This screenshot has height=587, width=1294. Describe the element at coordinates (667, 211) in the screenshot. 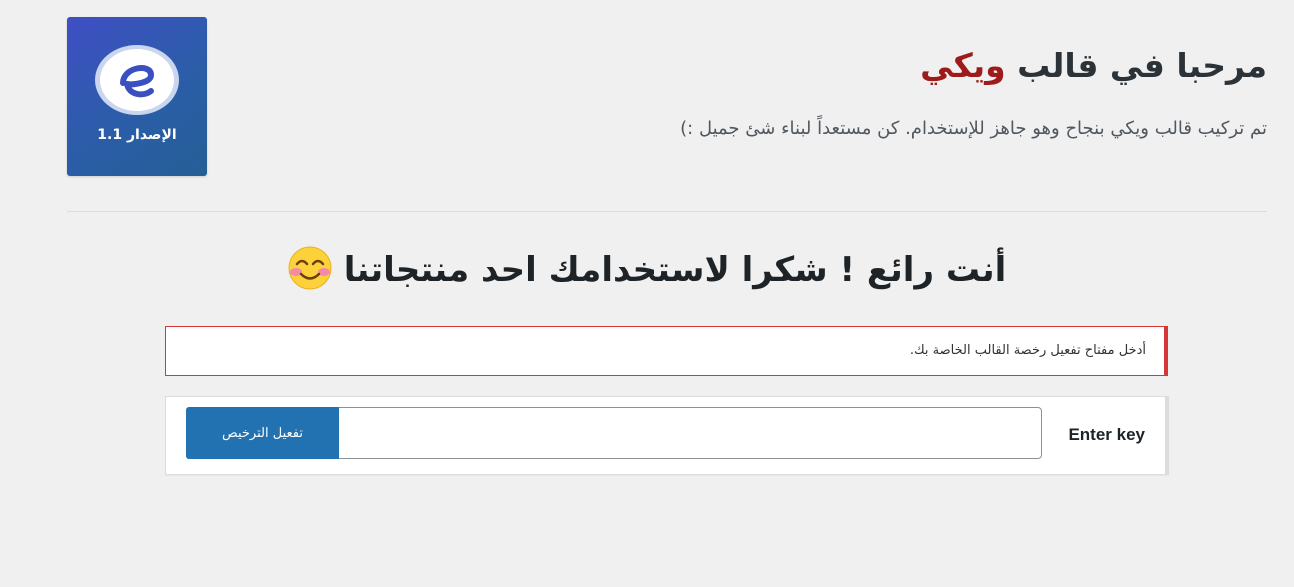

I see `header-divider` at that location.